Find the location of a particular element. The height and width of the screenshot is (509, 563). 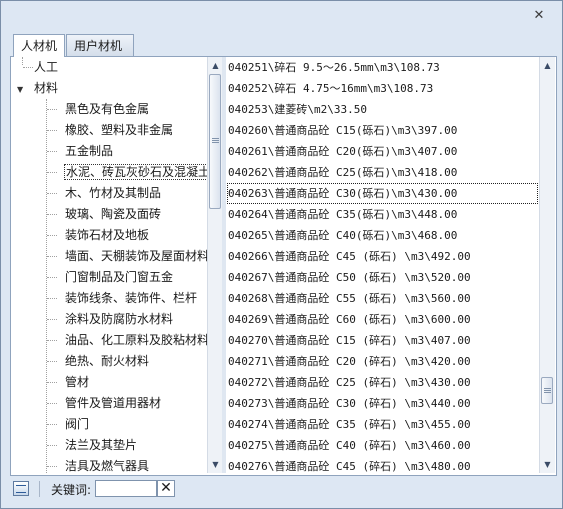

tree-item: 装饰石材及地板 is located at coordinates (107, 235).